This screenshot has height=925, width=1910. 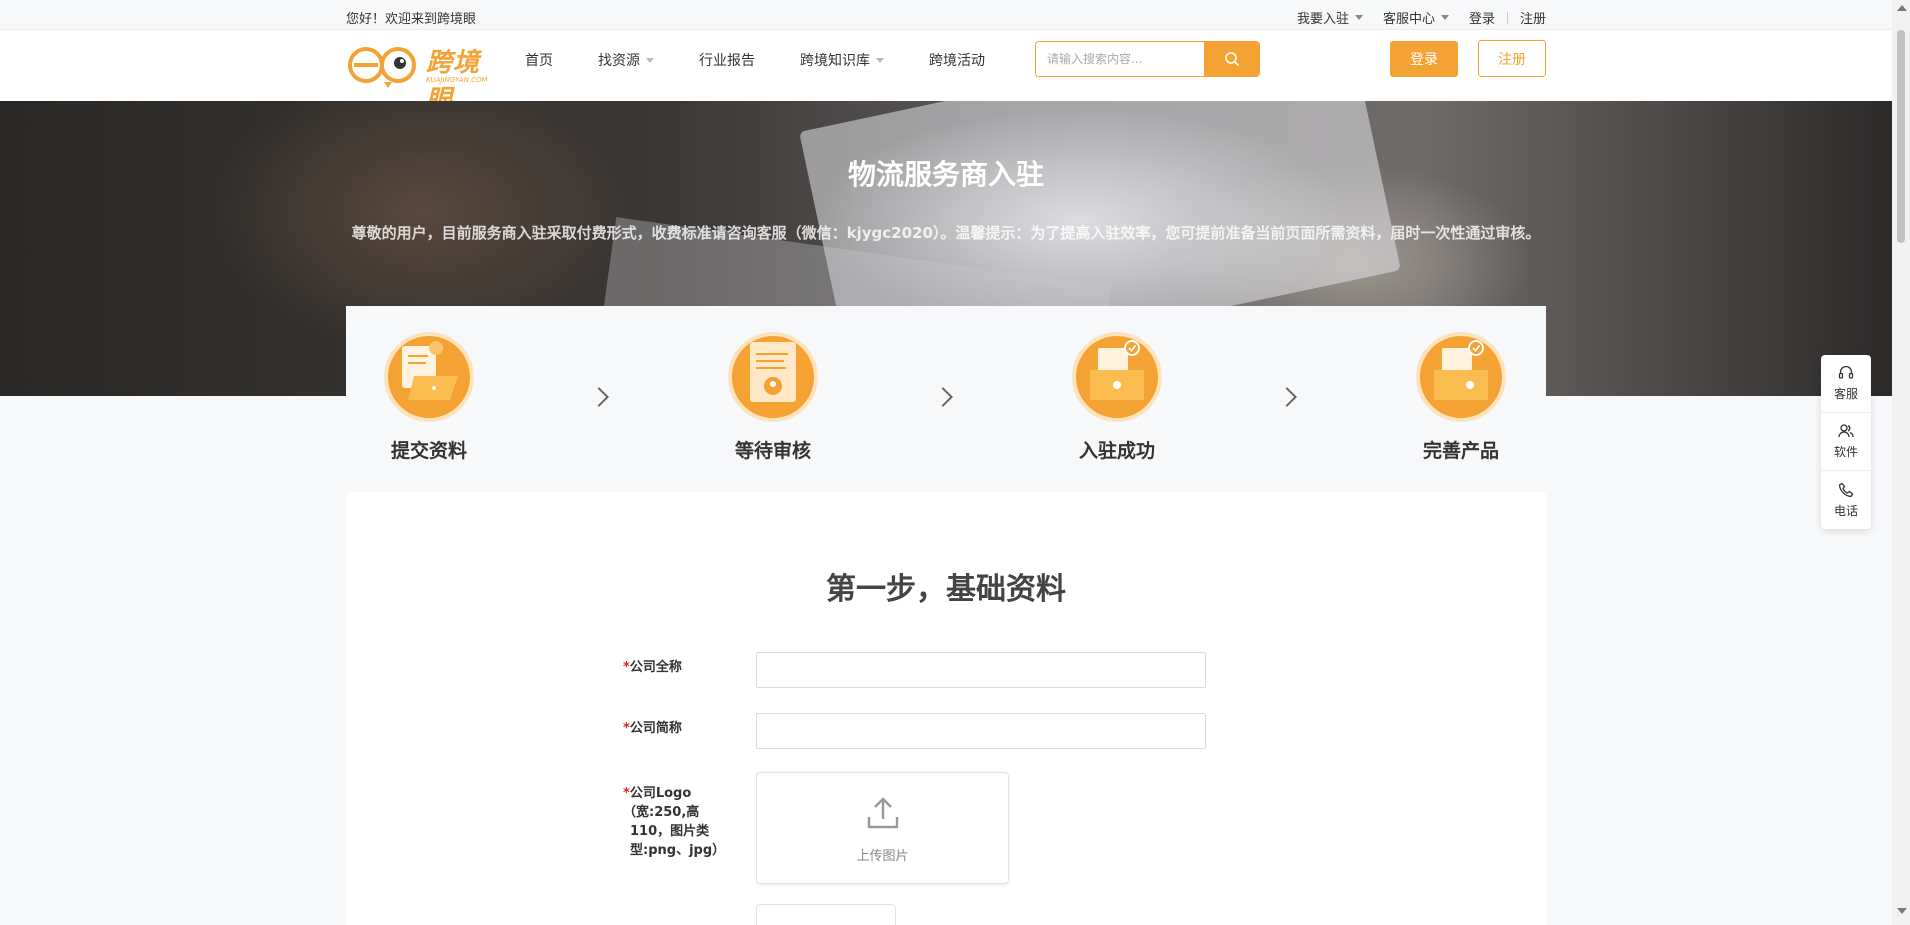 I want to click on step-label: 等待审核, so click(x=772, y=451).